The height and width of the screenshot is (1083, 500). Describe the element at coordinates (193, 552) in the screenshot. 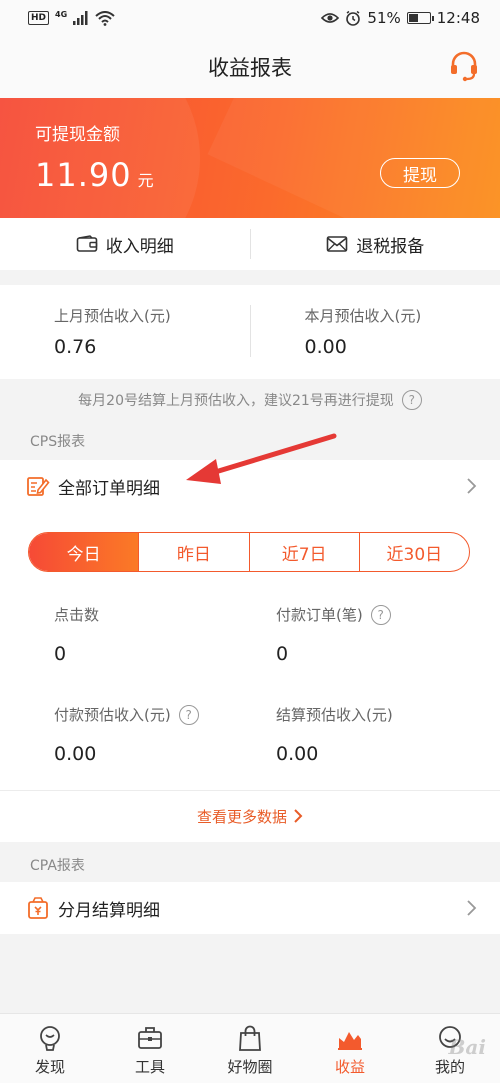

I see `period-option: 昨日` at that location.